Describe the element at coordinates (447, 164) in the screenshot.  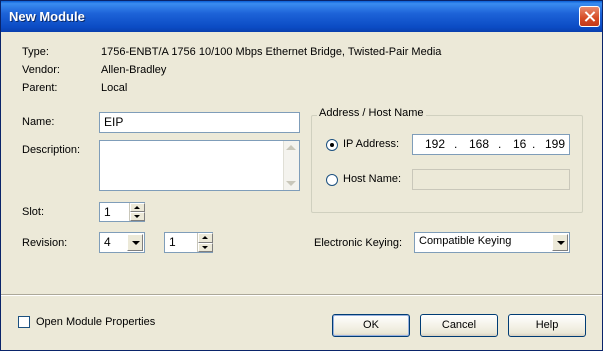
I see `address-group` at that location.